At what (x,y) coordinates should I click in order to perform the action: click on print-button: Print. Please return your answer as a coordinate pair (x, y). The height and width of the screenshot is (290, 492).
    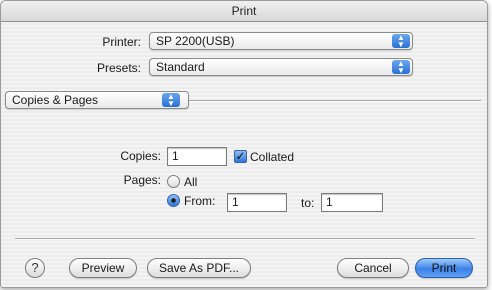
    Looking at the image, I should click on (444, 268).